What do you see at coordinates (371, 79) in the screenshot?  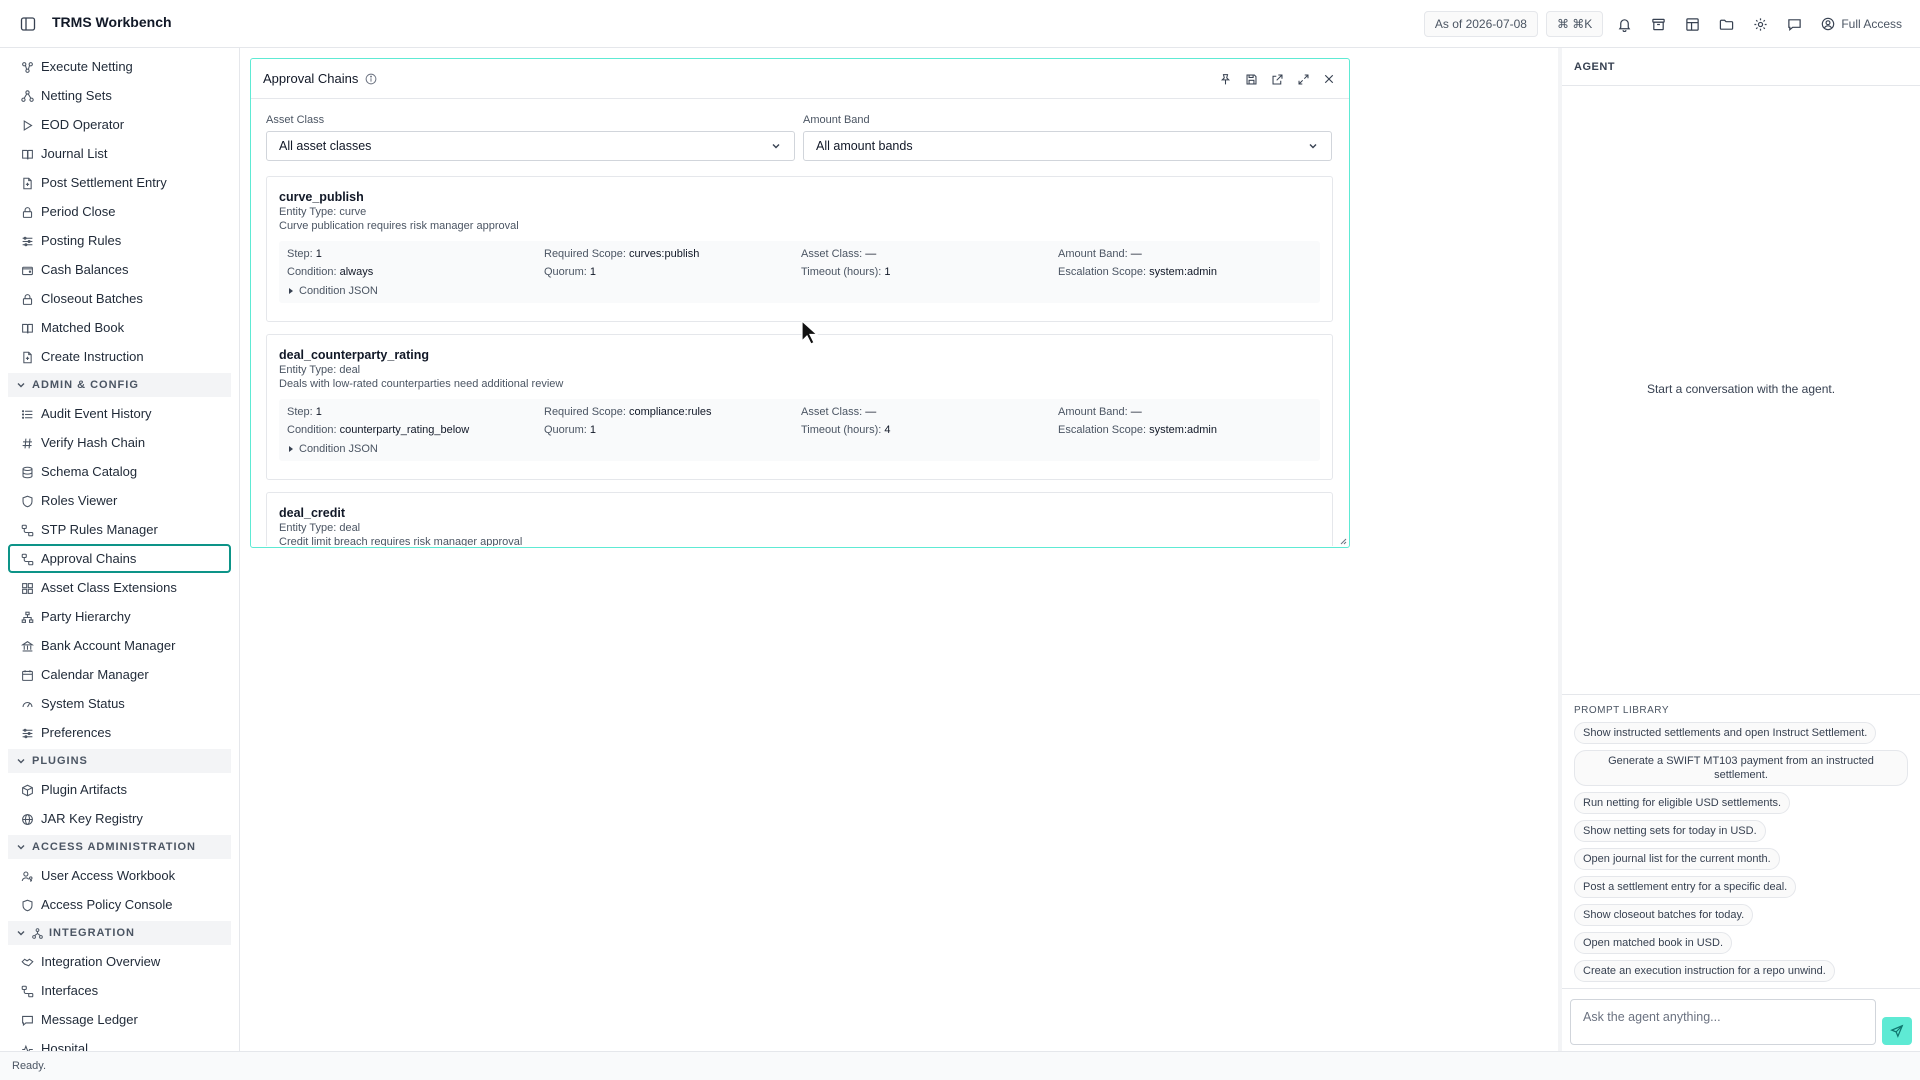 I see `info-icon` at bounding box center [371, 79].